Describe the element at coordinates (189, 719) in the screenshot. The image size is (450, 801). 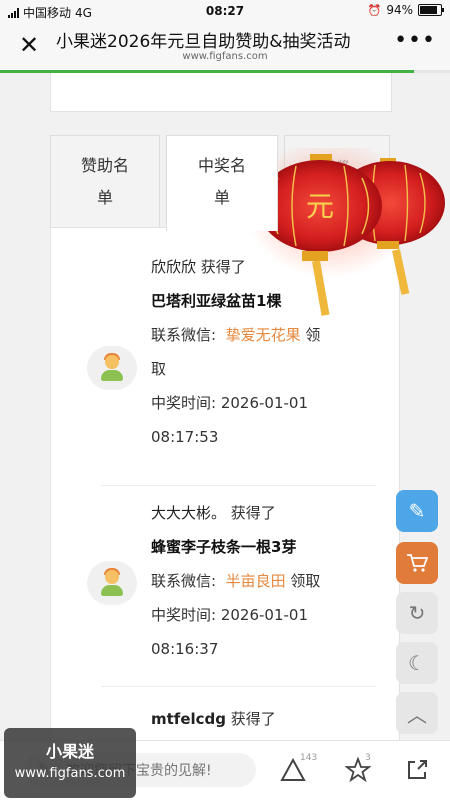
I see `winner-name: mtfelcdg` at that location.